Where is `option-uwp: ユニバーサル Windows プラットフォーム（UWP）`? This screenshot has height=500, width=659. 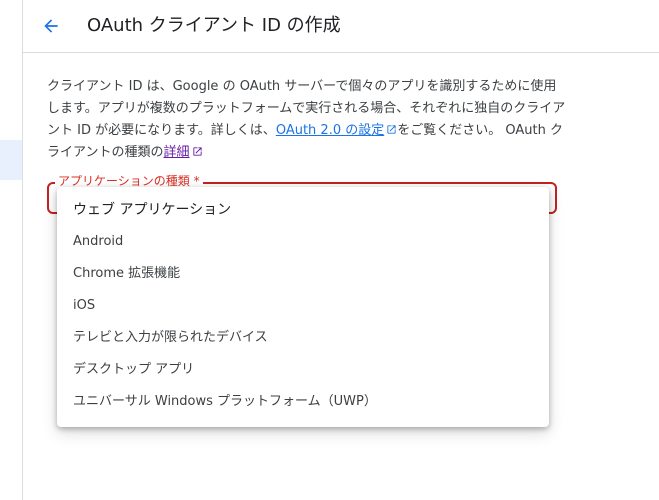 option-uwp: ユニバーサル Windows プラットフォーム（UWP） is located at coordinates (303, 402).